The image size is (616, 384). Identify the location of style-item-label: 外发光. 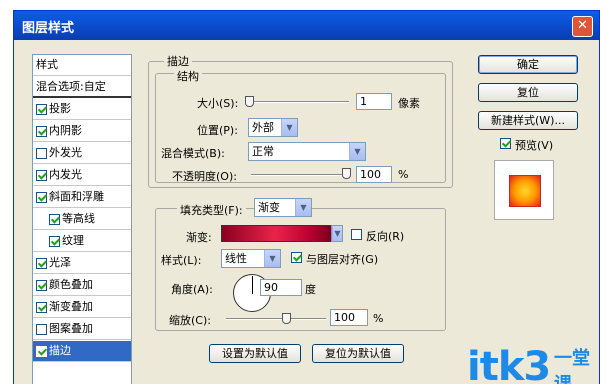
(65, 152).